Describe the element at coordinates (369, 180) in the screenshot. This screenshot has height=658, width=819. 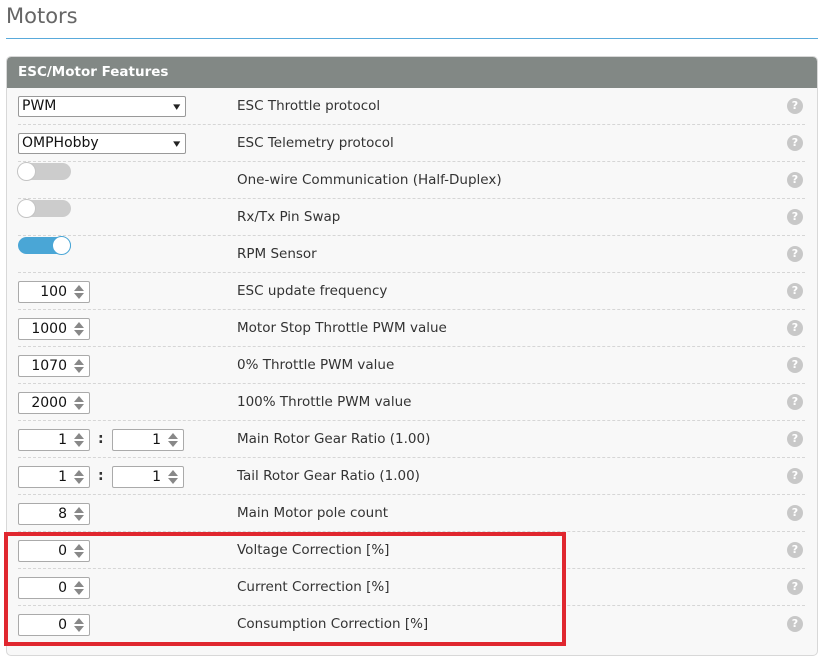
I see `setting-label: One-wire Communication (Half-Duplex)` at that location.